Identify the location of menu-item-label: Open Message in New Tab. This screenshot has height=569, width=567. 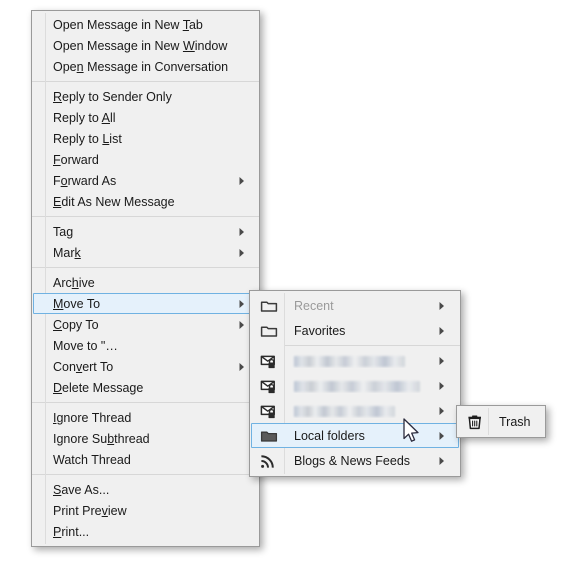
(128, 24).